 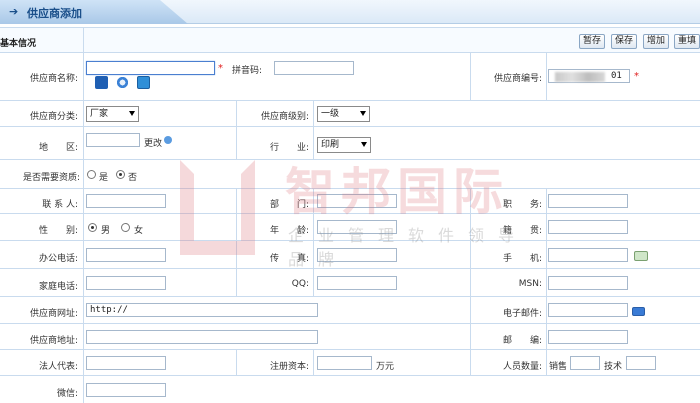 I want to click on email-input, so click(x=588, y=310).